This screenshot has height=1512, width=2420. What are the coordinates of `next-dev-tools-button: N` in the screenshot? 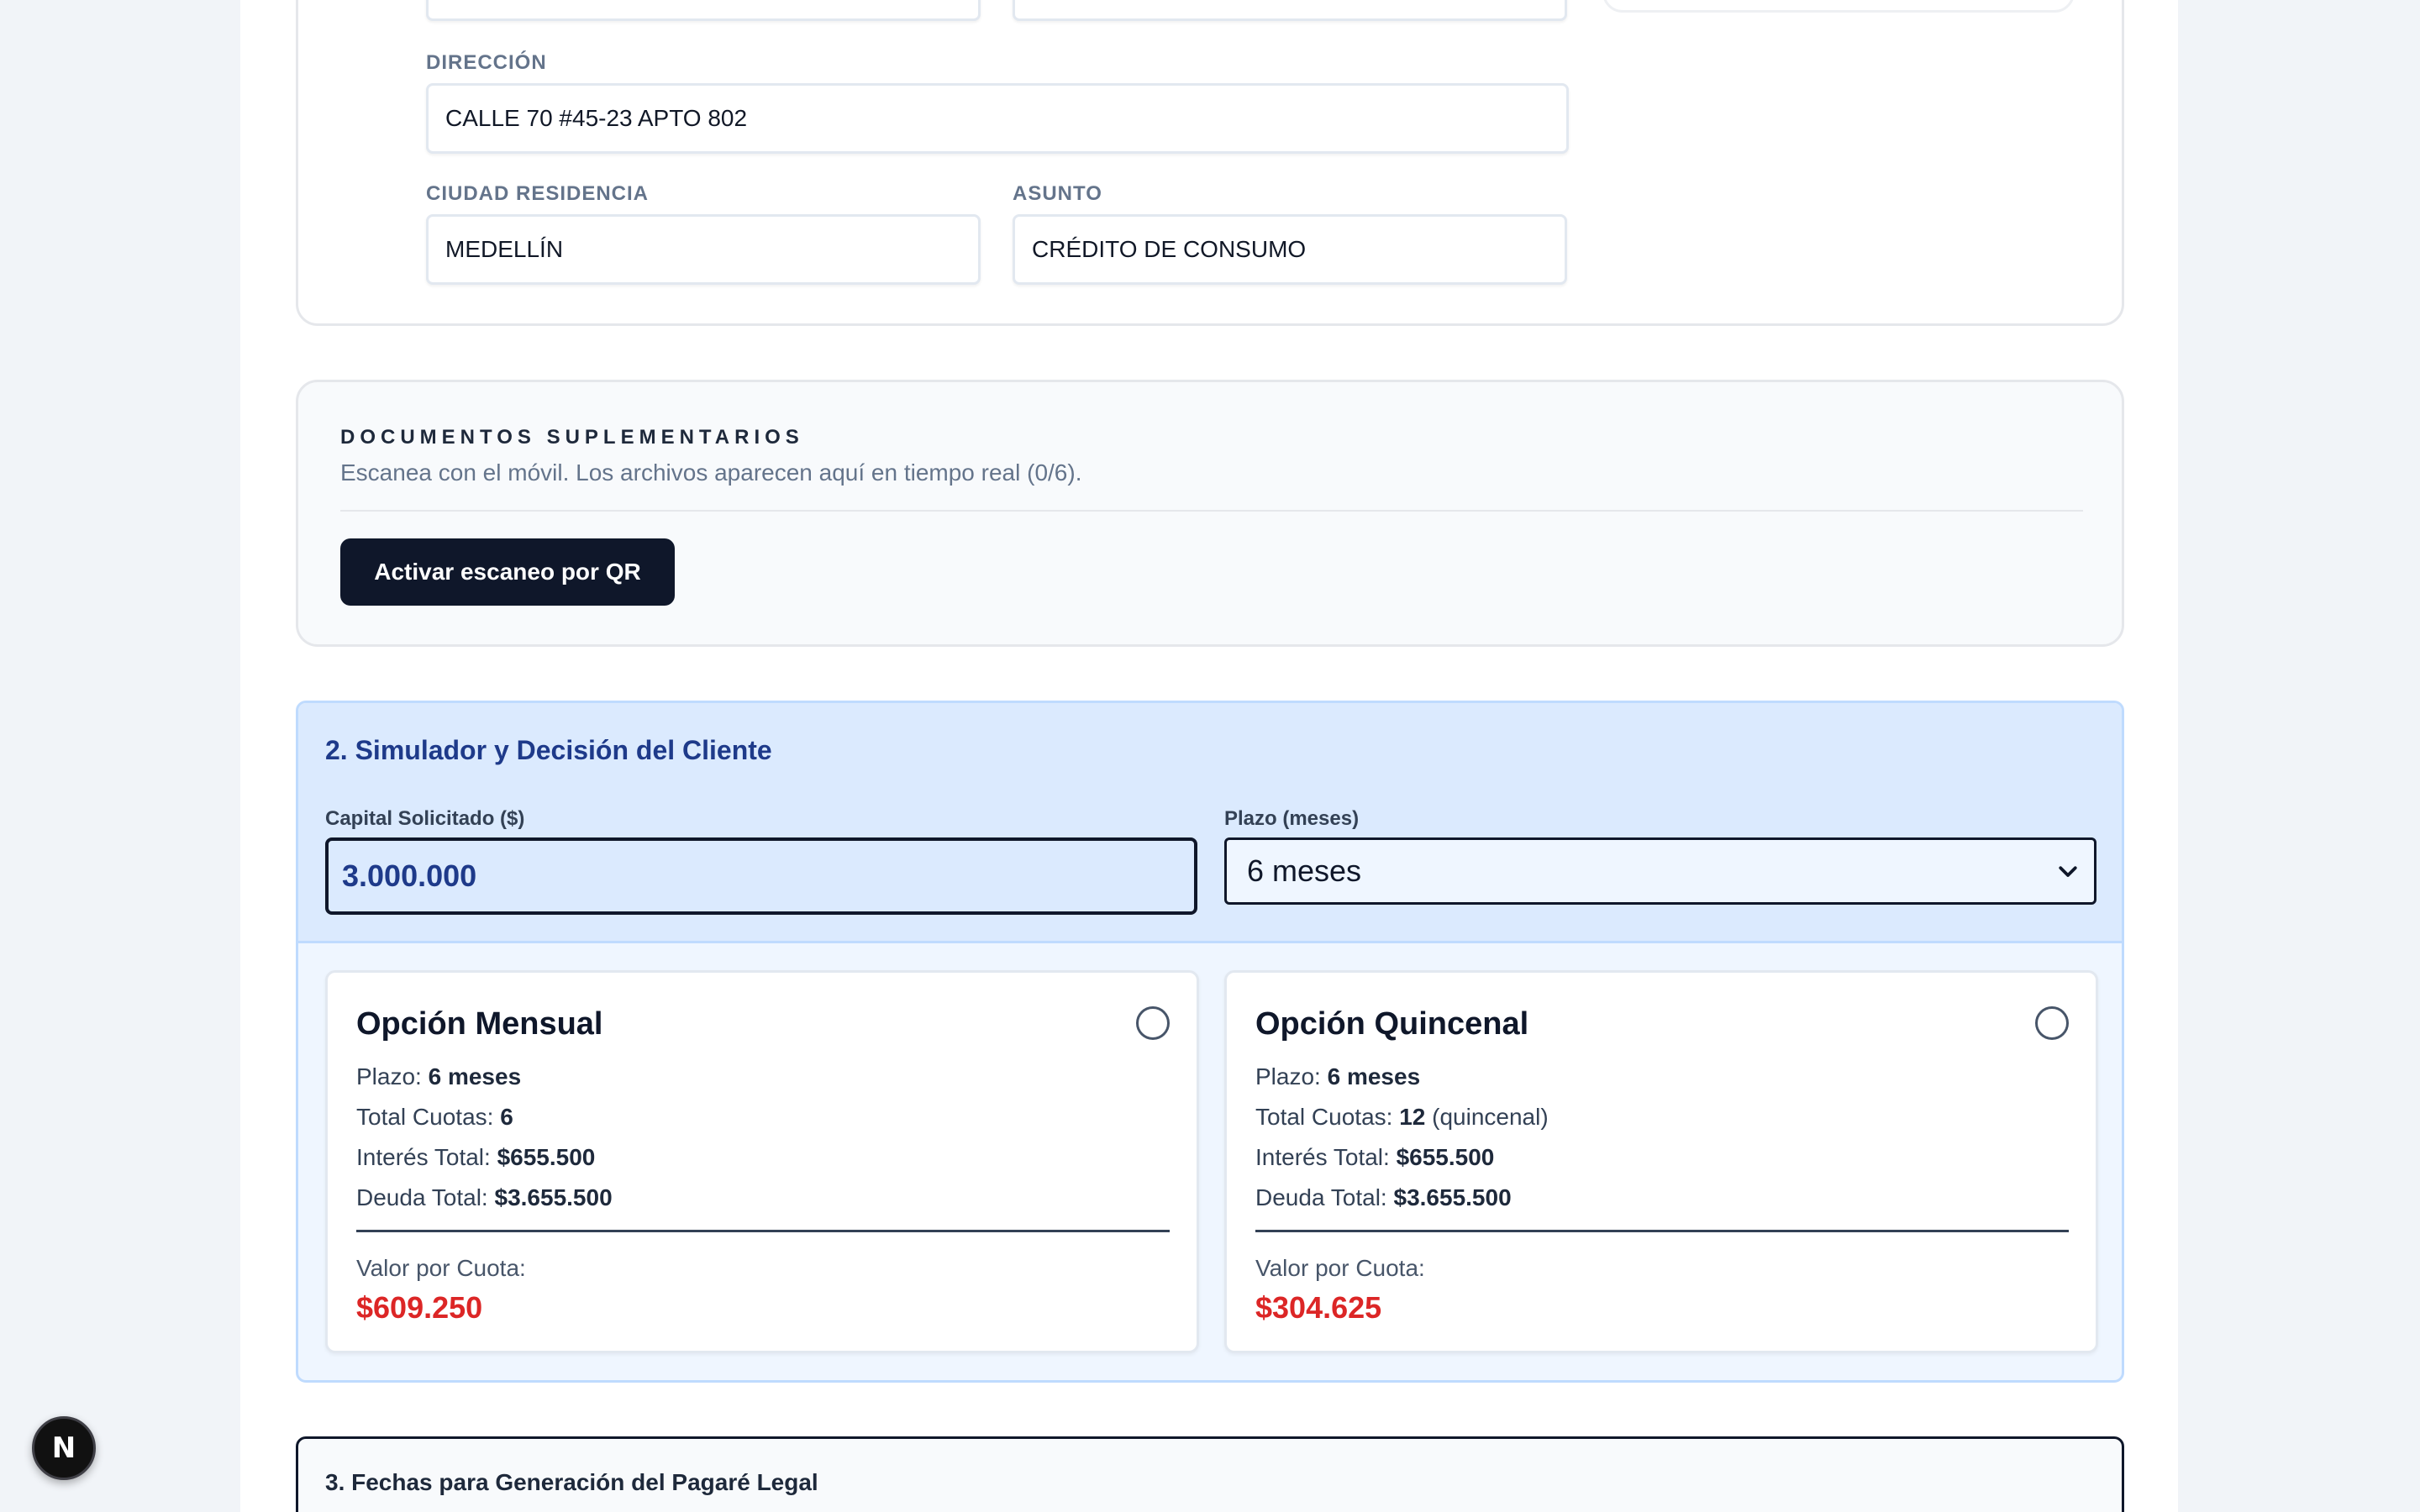 It's located at (64, 1448).